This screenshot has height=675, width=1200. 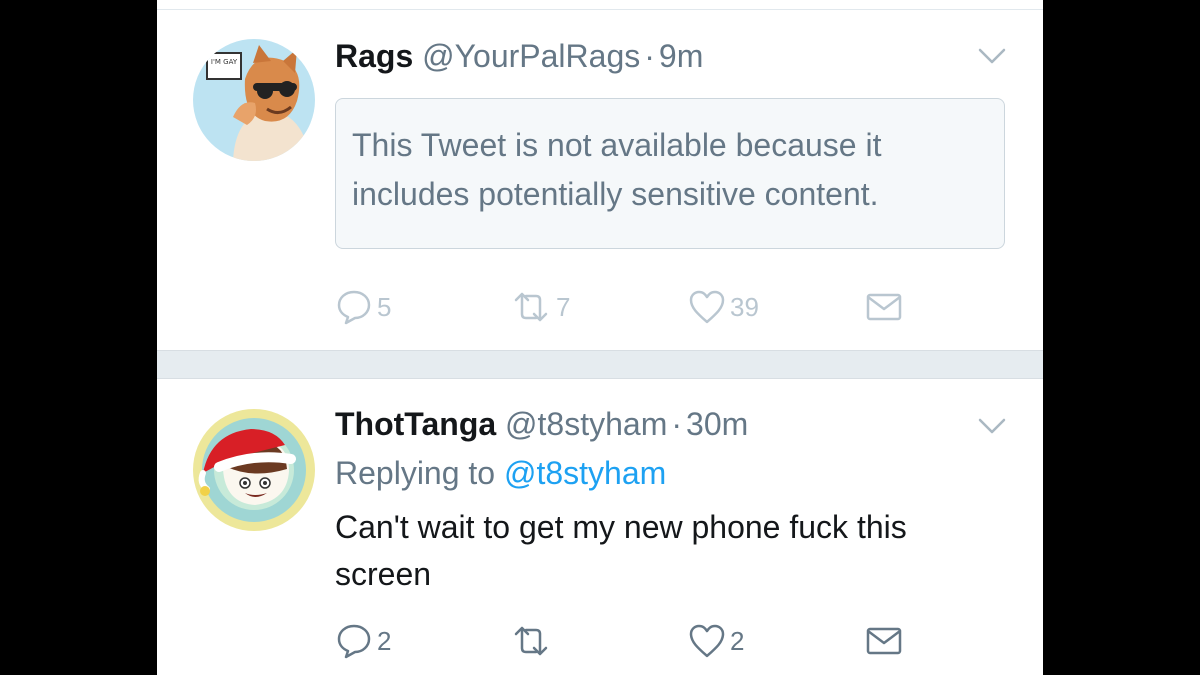 I want to click on reply-count: 5, so click(x=384, y=306).